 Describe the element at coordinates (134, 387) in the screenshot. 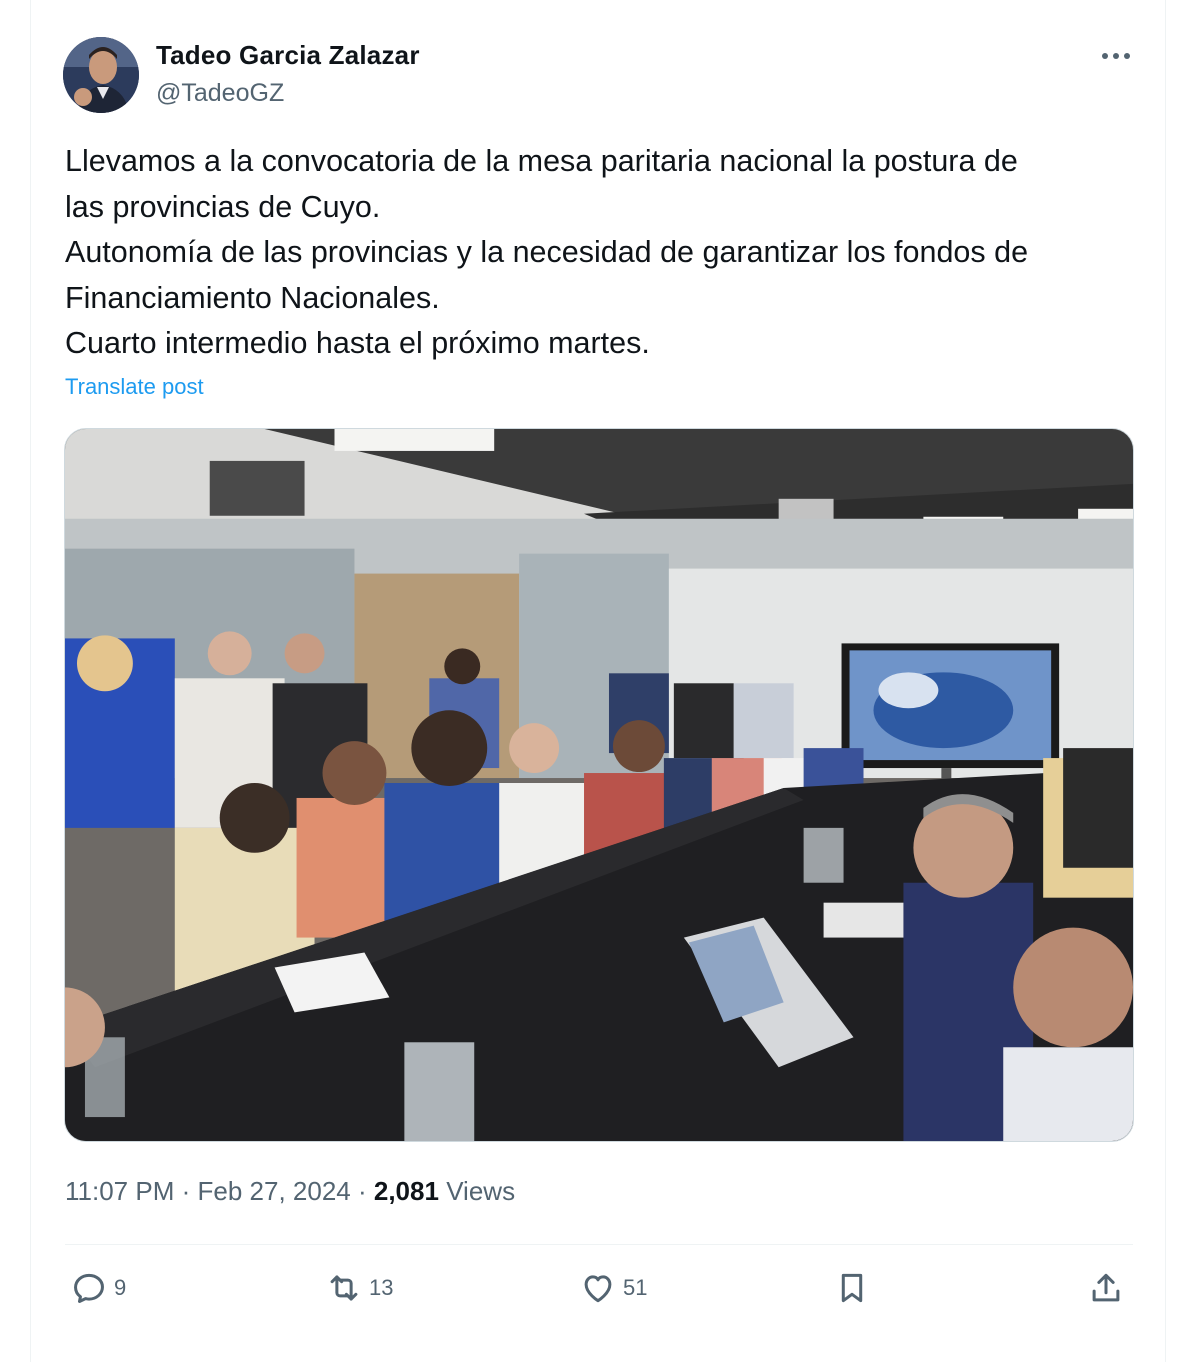

I see `translate-post-link: Translate post` at that location.